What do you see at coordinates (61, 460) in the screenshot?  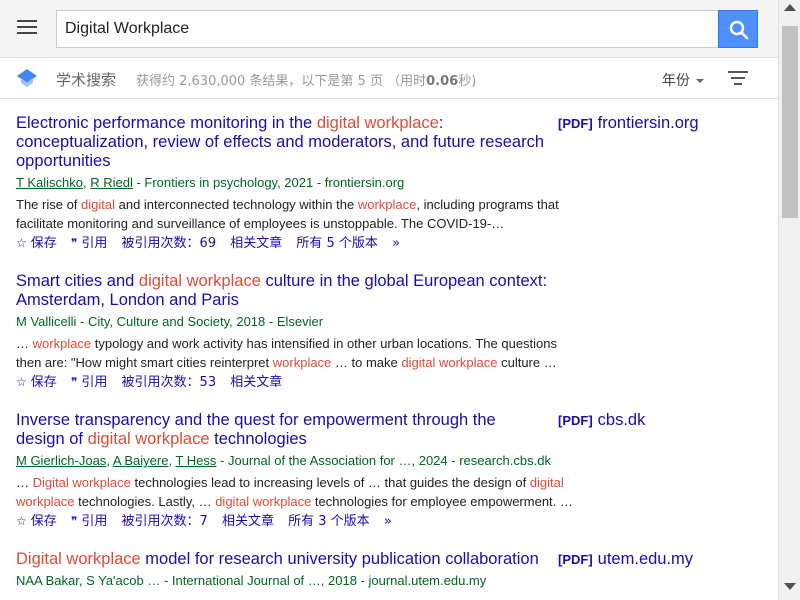 I see `author-link: M Gierlich-Joas` at bounding box center [61, 460].